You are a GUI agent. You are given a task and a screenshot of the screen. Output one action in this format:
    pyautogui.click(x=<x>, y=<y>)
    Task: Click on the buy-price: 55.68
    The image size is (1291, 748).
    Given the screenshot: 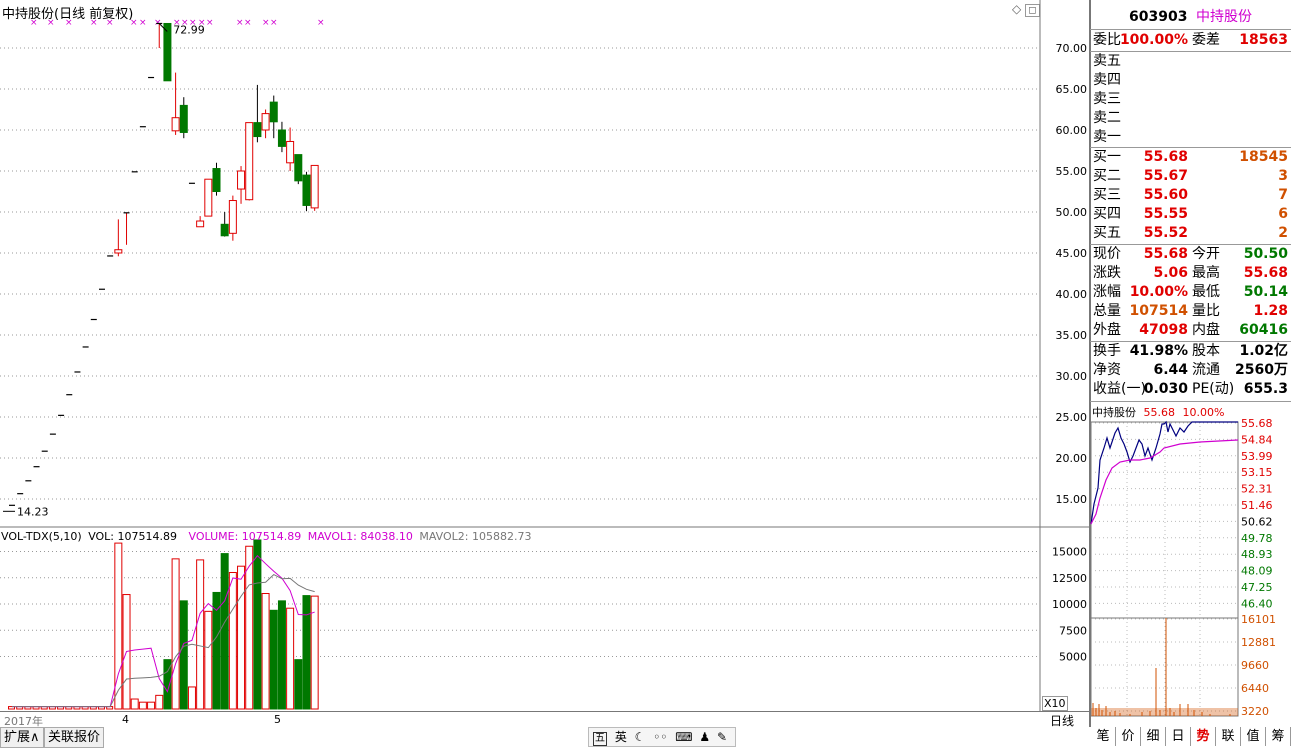 What is the action you would take?
    pyautogui.click(x=1165, y=157)
    